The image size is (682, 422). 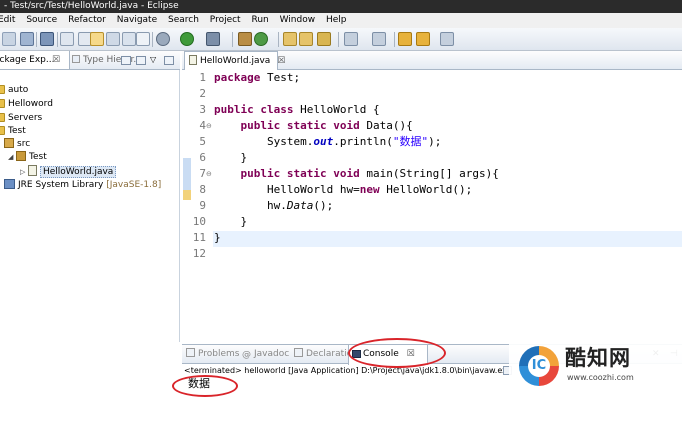 What do you see at coordinates (97, 39) in the screenshot?
I see `highlight-icon` at bounding box center [97, 39].